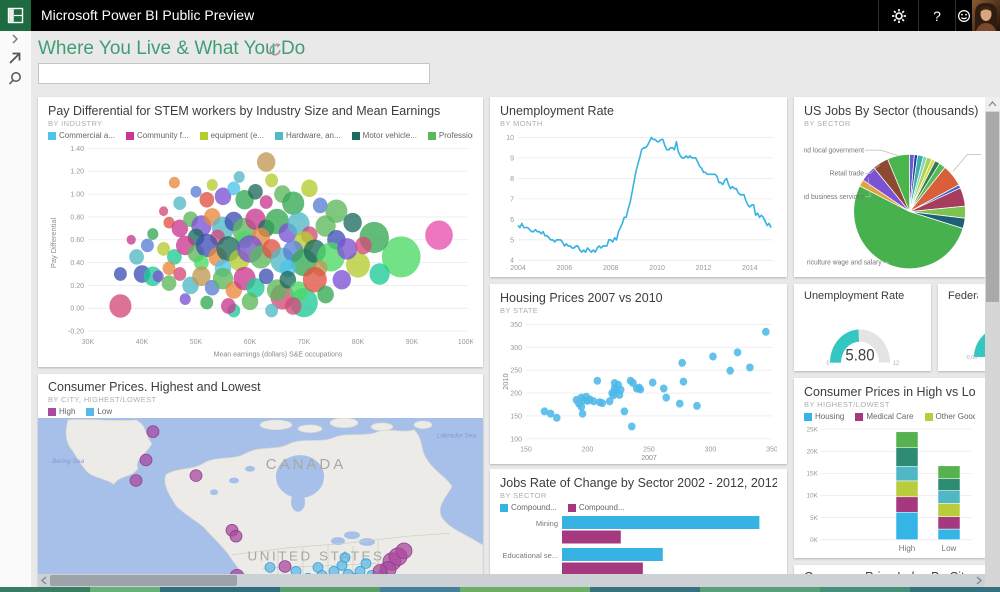 The width and height of the screenshot is (1000, 592). What do you see at coordinates (505, 381) in the screenshot?
I see `svg-text: 2010` at bounding box center [505, 381].